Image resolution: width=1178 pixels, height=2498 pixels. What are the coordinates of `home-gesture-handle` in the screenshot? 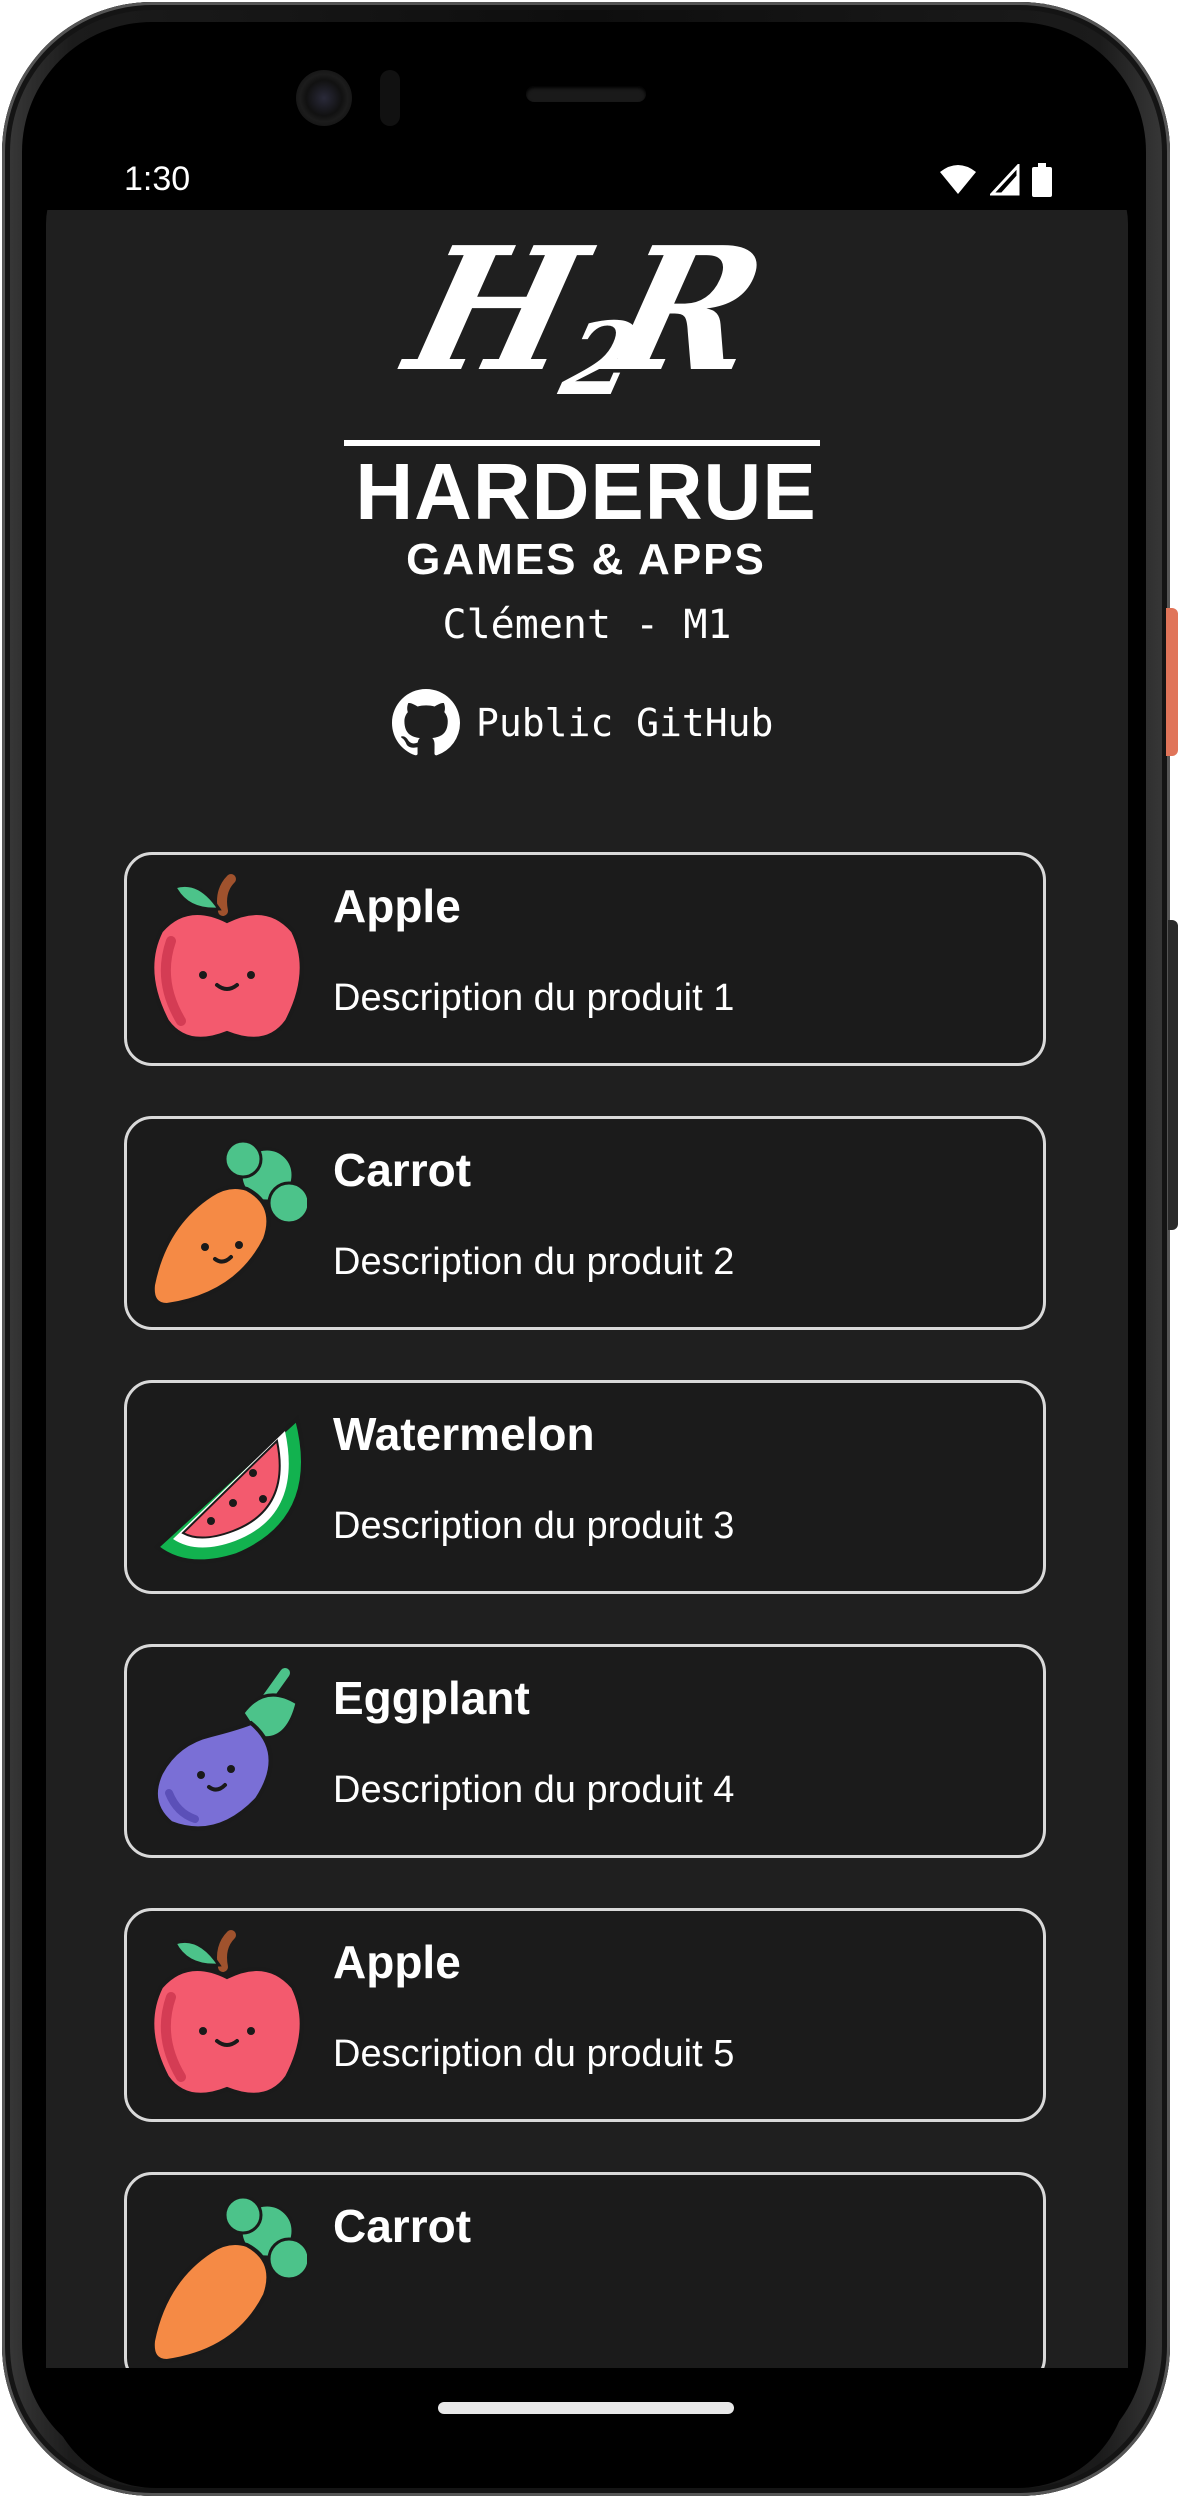 It's located at (586, 2408).